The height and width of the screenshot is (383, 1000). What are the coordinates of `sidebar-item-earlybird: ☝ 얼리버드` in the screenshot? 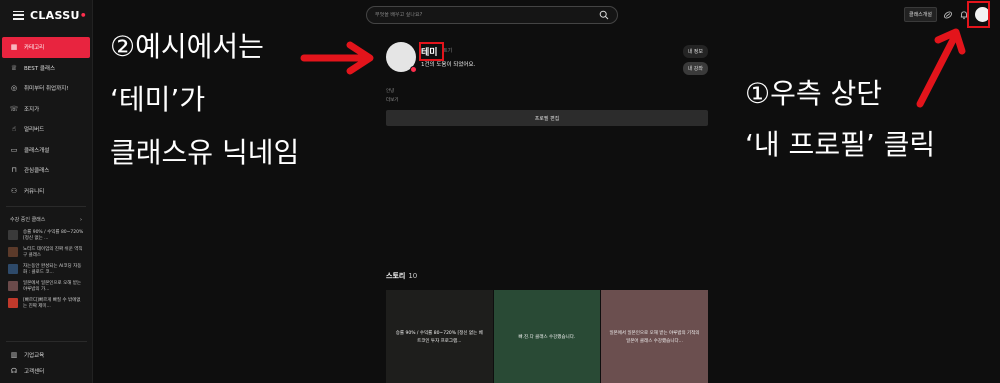 It's located at (46, 129).